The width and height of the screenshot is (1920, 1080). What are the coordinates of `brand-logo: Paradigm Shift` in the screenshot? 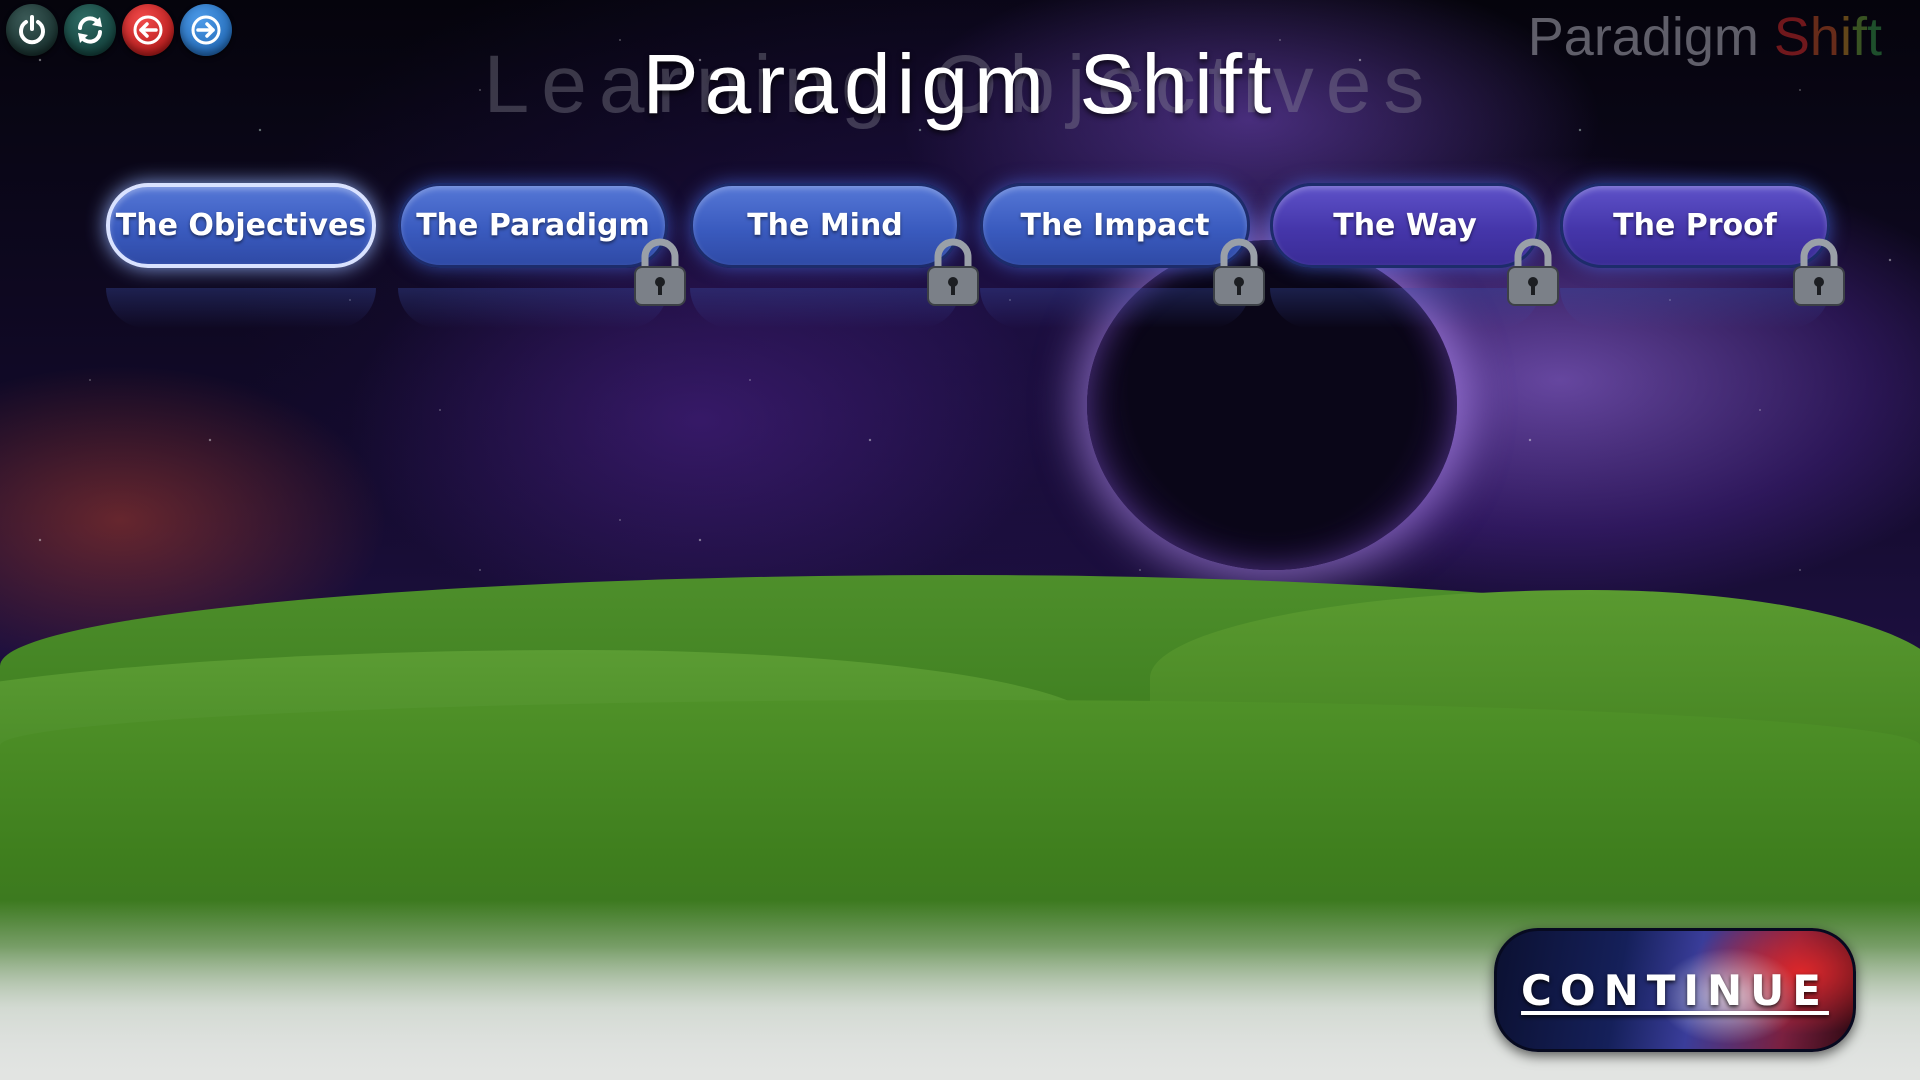 It's located at (1705, 37).